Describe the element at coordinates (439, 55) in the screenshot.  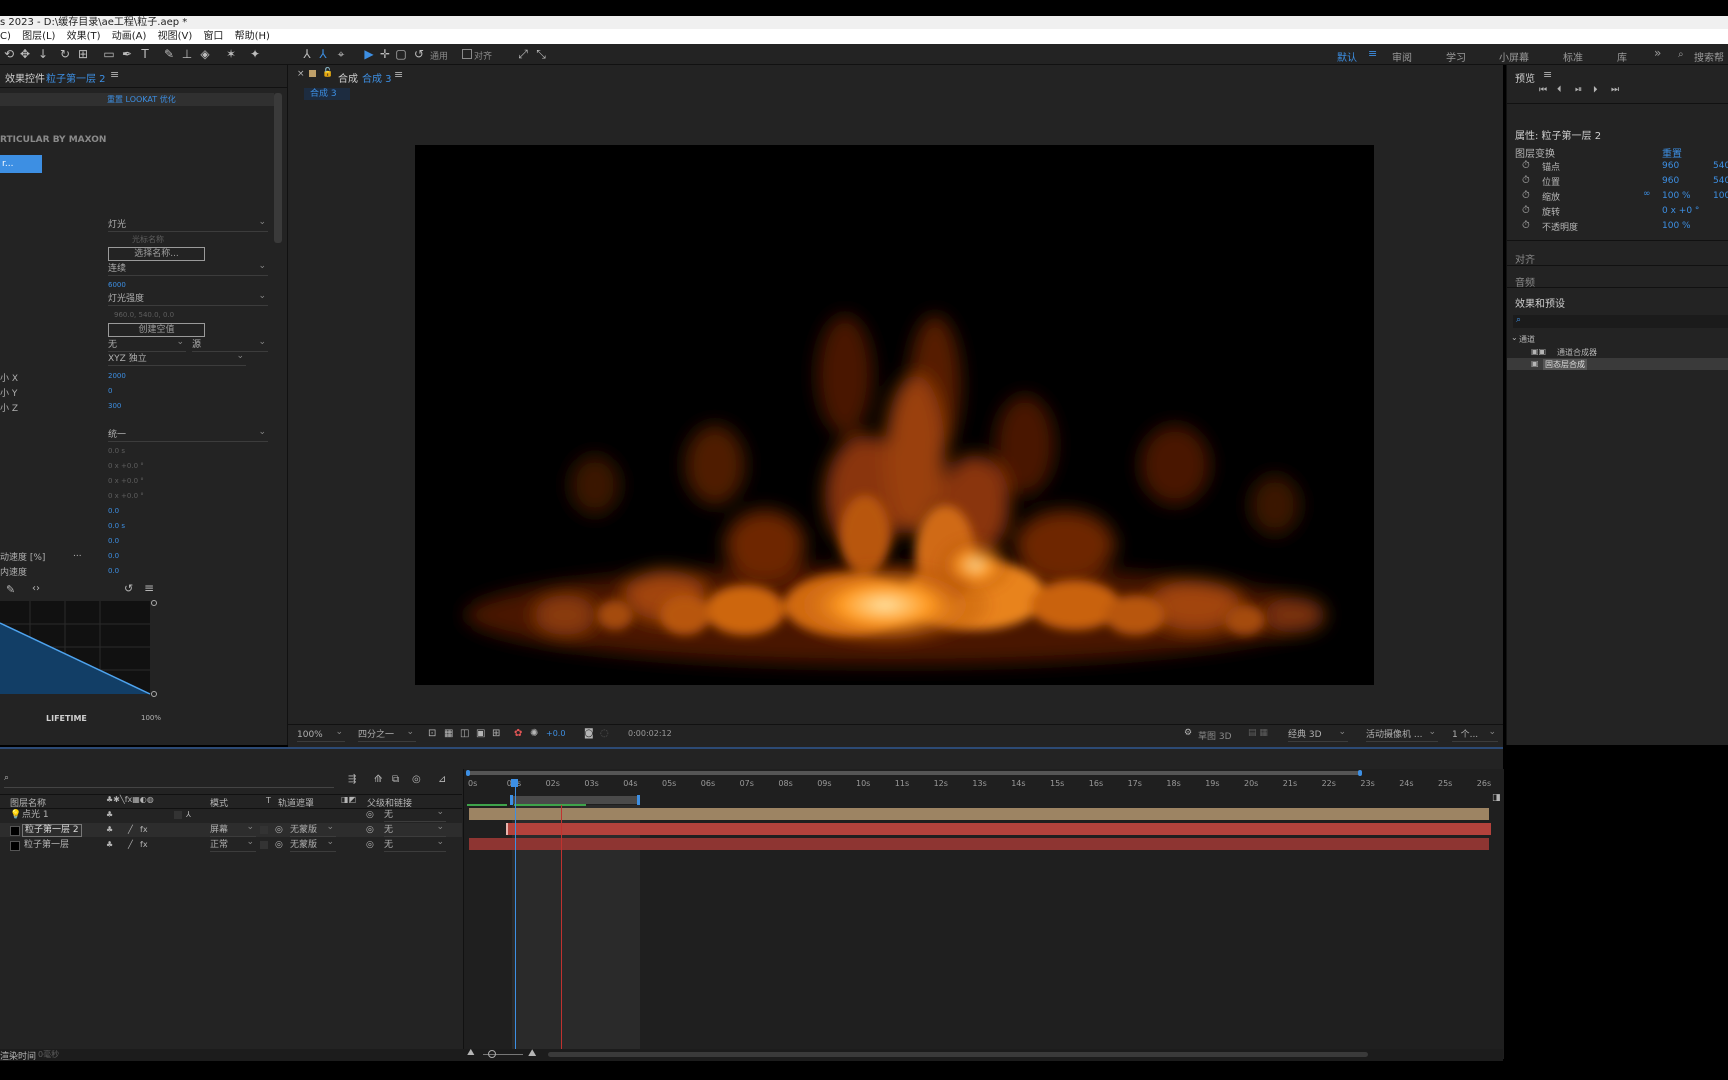
I see `snap-label: 通用` at that location.